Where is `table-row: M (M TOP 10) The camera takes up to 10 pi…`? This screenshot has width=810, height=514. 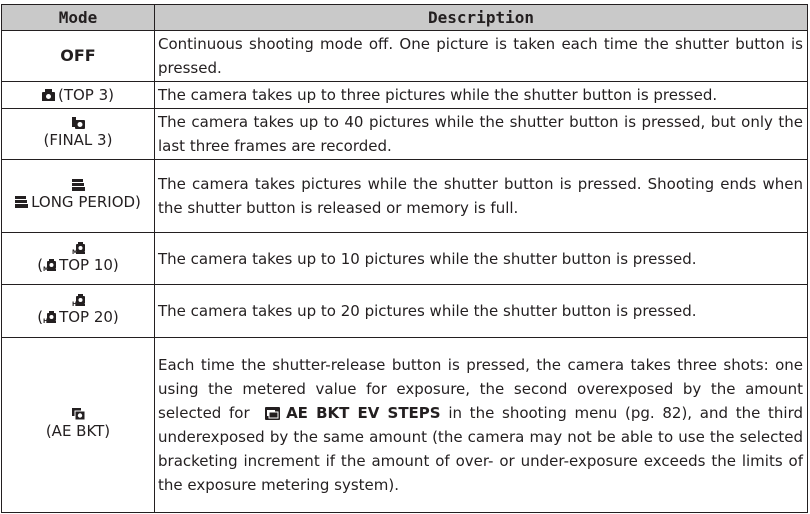
table-row: M (M TOP 10) The camera takes up to 10 pi… is located at coordinates (404, 258).